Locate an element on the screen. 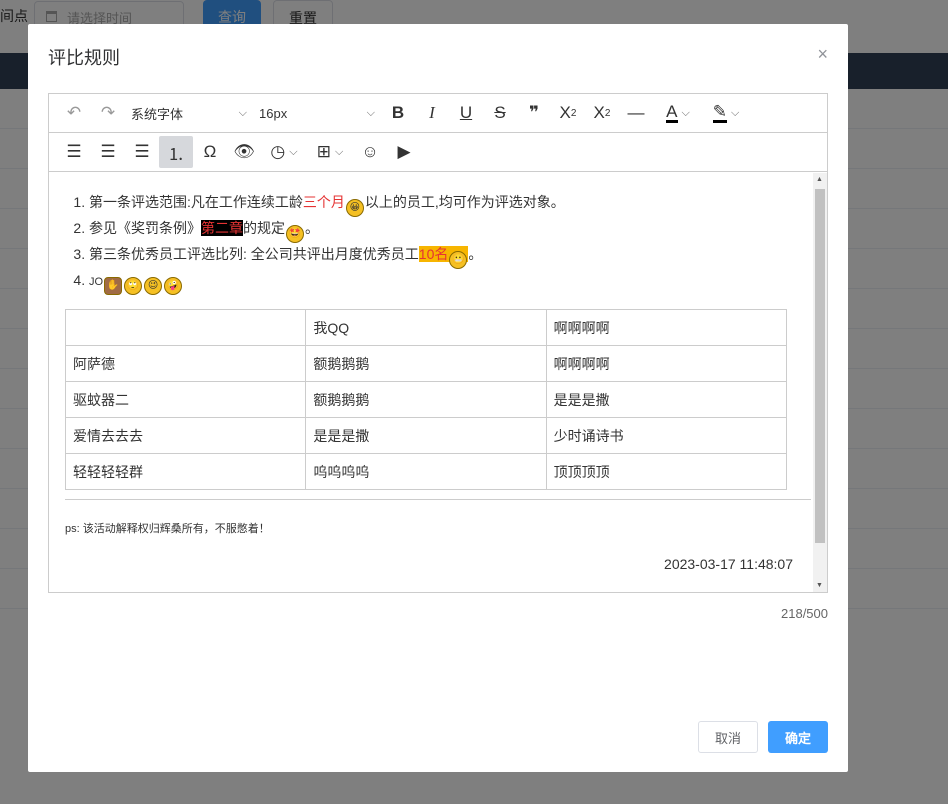 The image size is (948, 804). clock-icon: ◷ ⌵ is located at coordinates (284, 152).